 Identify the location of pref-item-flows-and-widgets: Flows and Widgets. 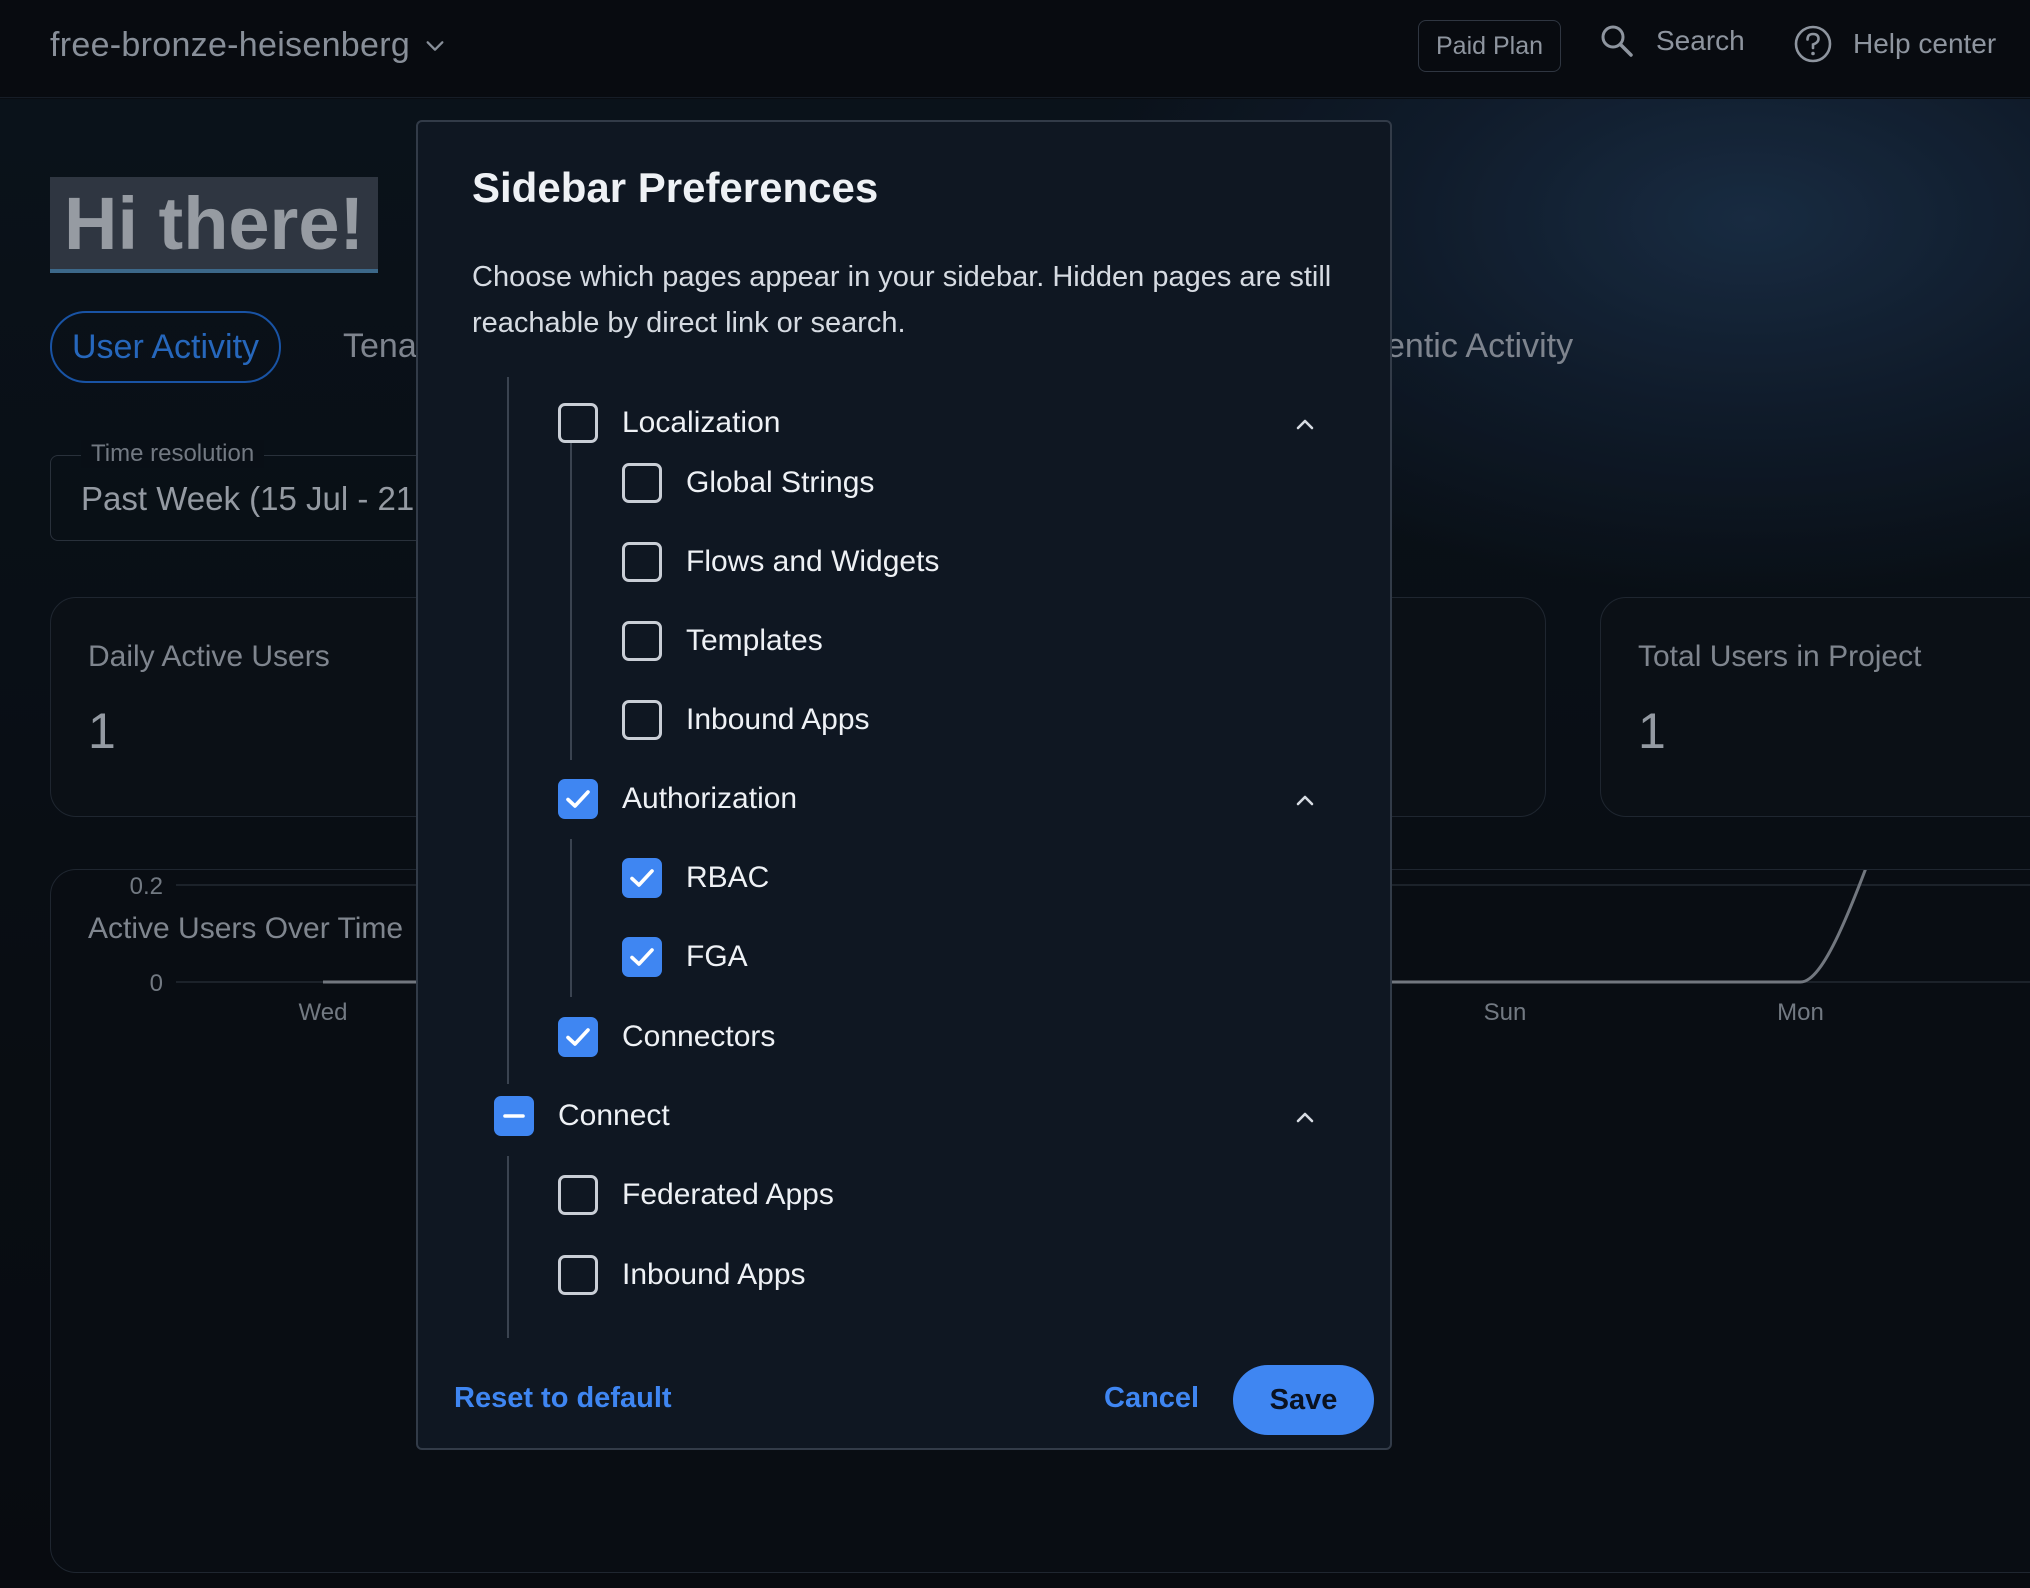
(780, 562).